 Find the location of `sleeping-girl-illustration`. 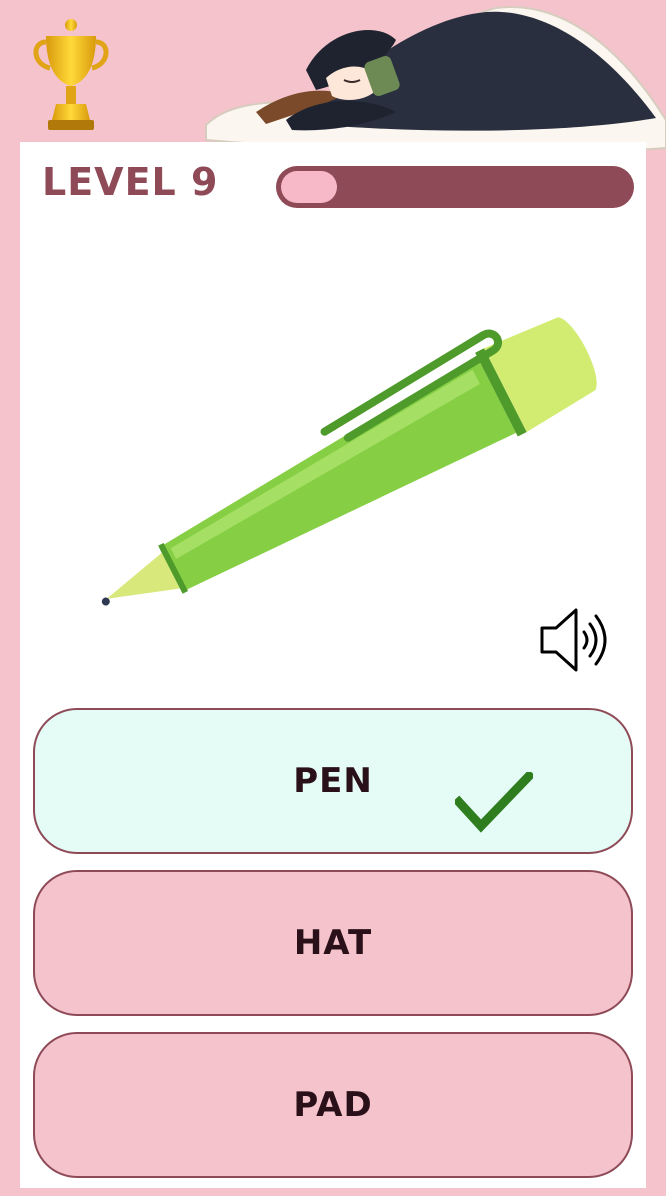

sleeping-girl-illustration is located at coordinates (435, 80).